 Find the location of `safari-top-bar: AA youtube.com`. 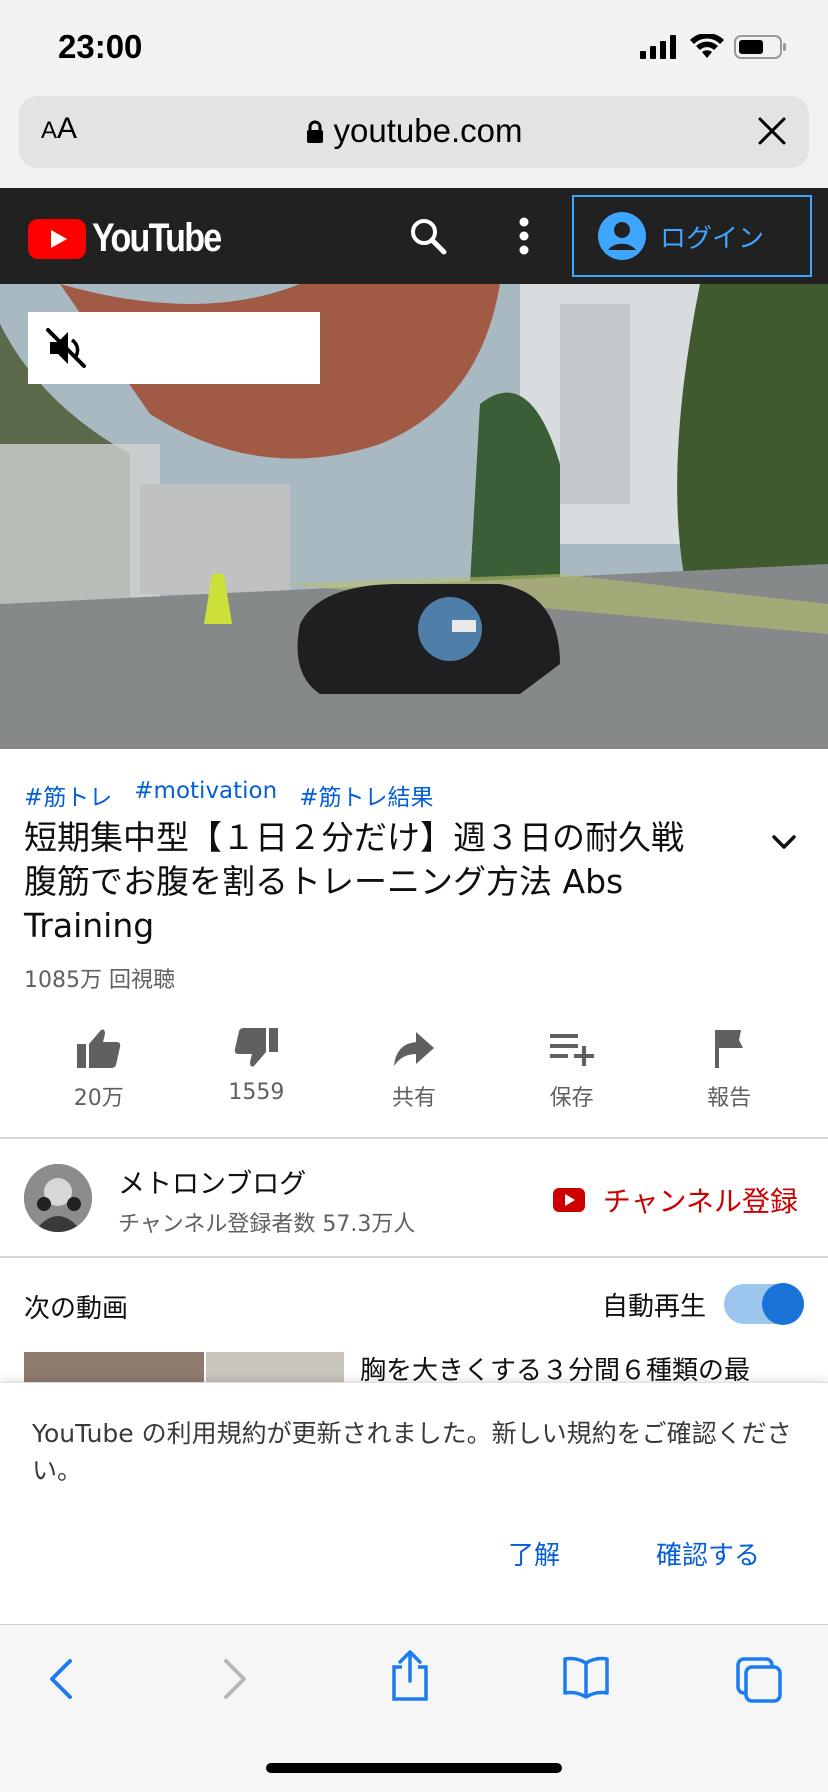

safari-top-bar: AA youtube.com is located at coordinates (414, 142).